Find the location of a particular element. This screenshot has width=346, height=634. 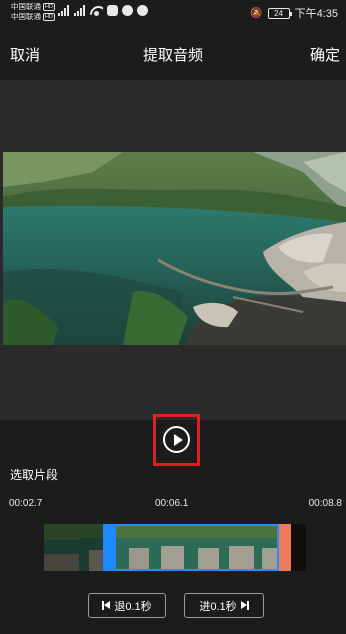

play-icon is located at coordinates (176, 439).